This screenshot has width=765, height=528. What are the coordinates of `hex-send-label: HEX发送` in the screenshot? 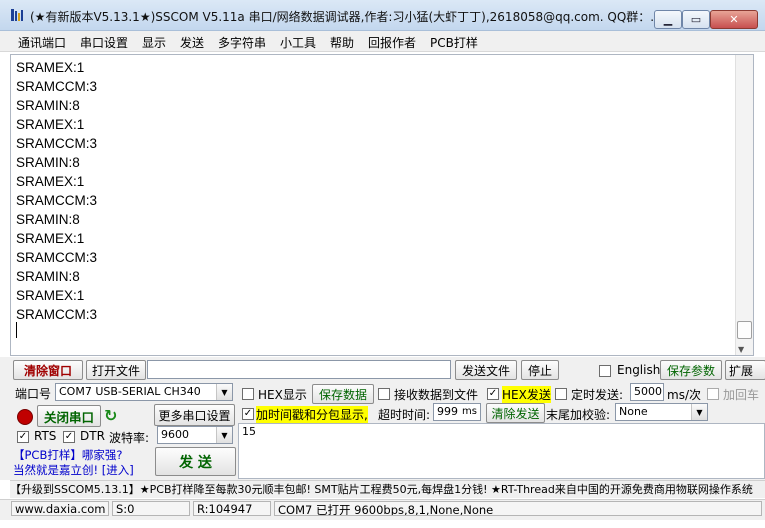 It's located at (526, 394).